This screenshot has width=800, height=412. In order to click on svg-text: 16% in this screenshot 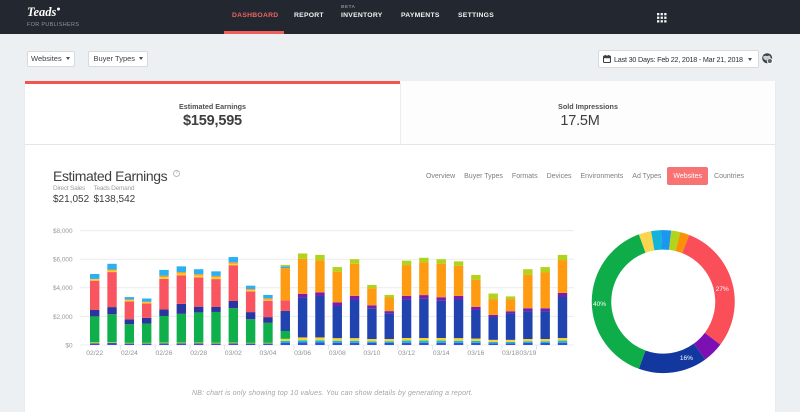, I will do `click(686, 358)`.